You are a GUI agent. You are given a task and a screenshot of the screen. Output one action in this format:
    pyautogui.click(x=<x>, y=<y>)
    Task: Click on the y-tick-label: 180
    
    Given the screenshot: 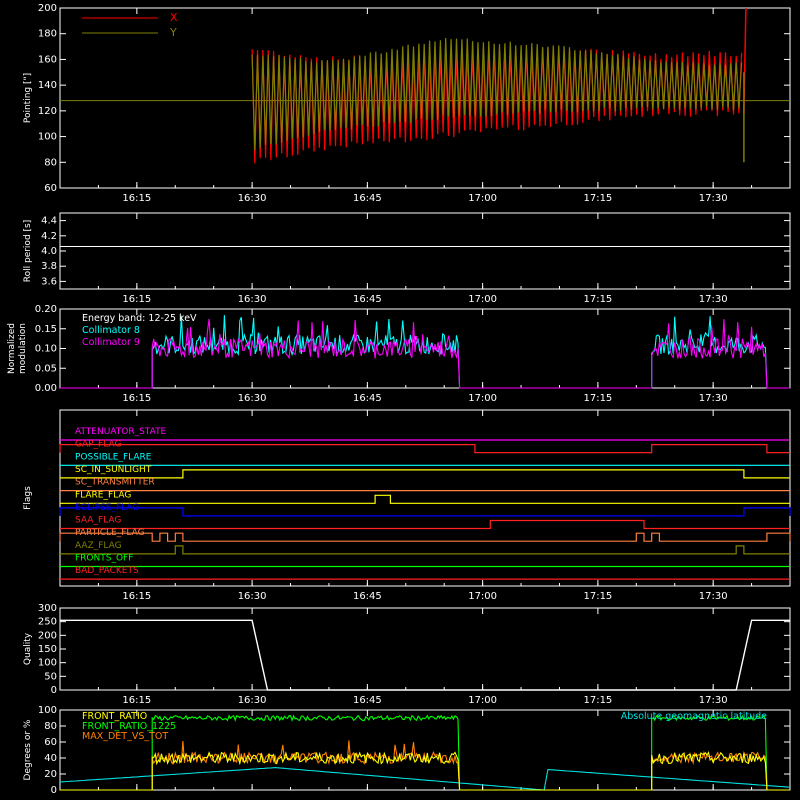 What is the action you would take?
    pyautogui.click(x=47, y=34)
    